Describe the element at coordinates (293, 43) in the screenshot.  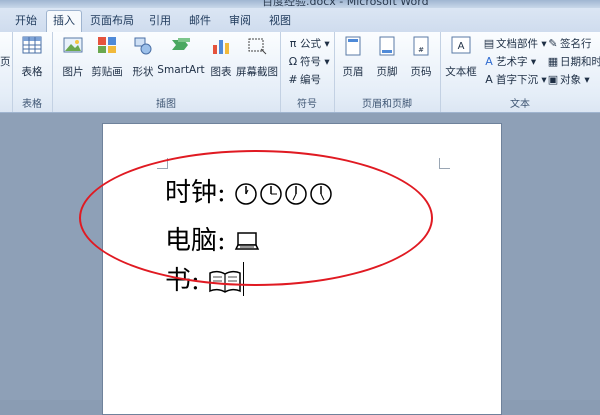
I see `pi-icon: π` at that location.